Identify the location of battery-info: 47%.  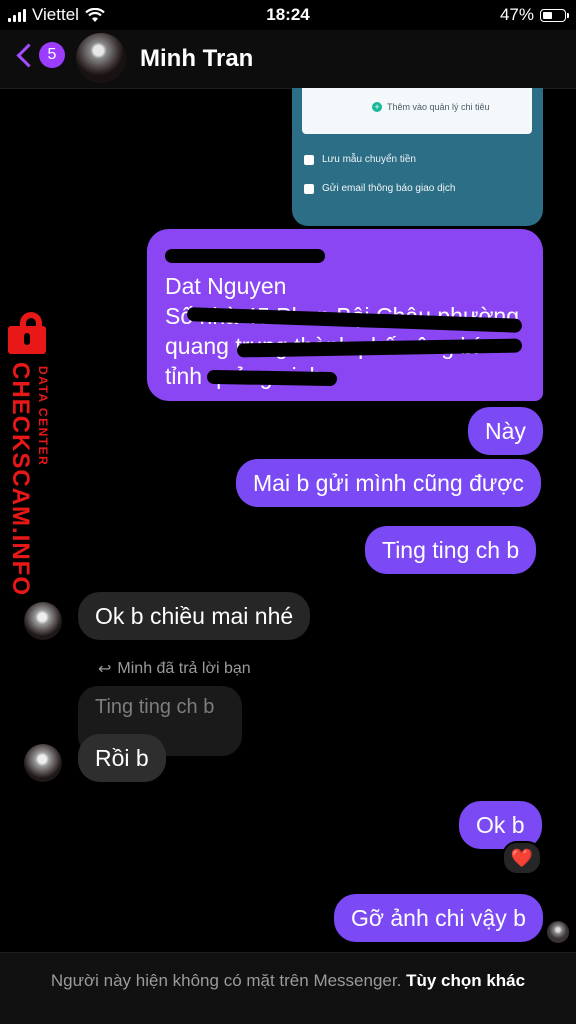
(534, 15).